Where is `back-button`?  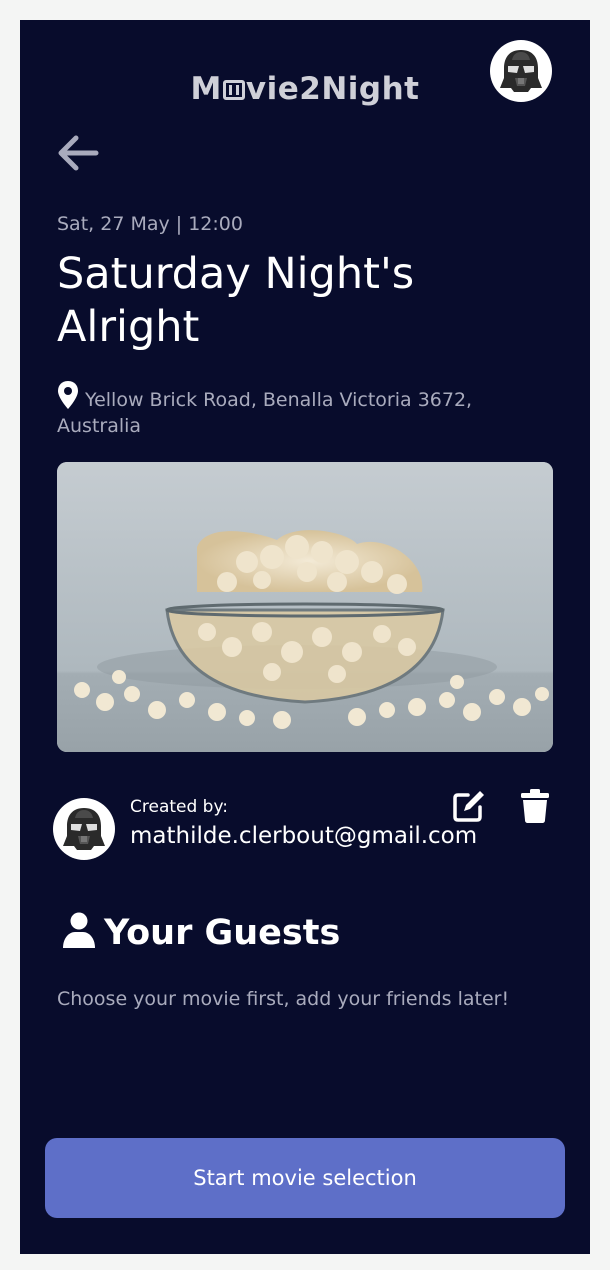
back-button is located at coordinates (78, 153).